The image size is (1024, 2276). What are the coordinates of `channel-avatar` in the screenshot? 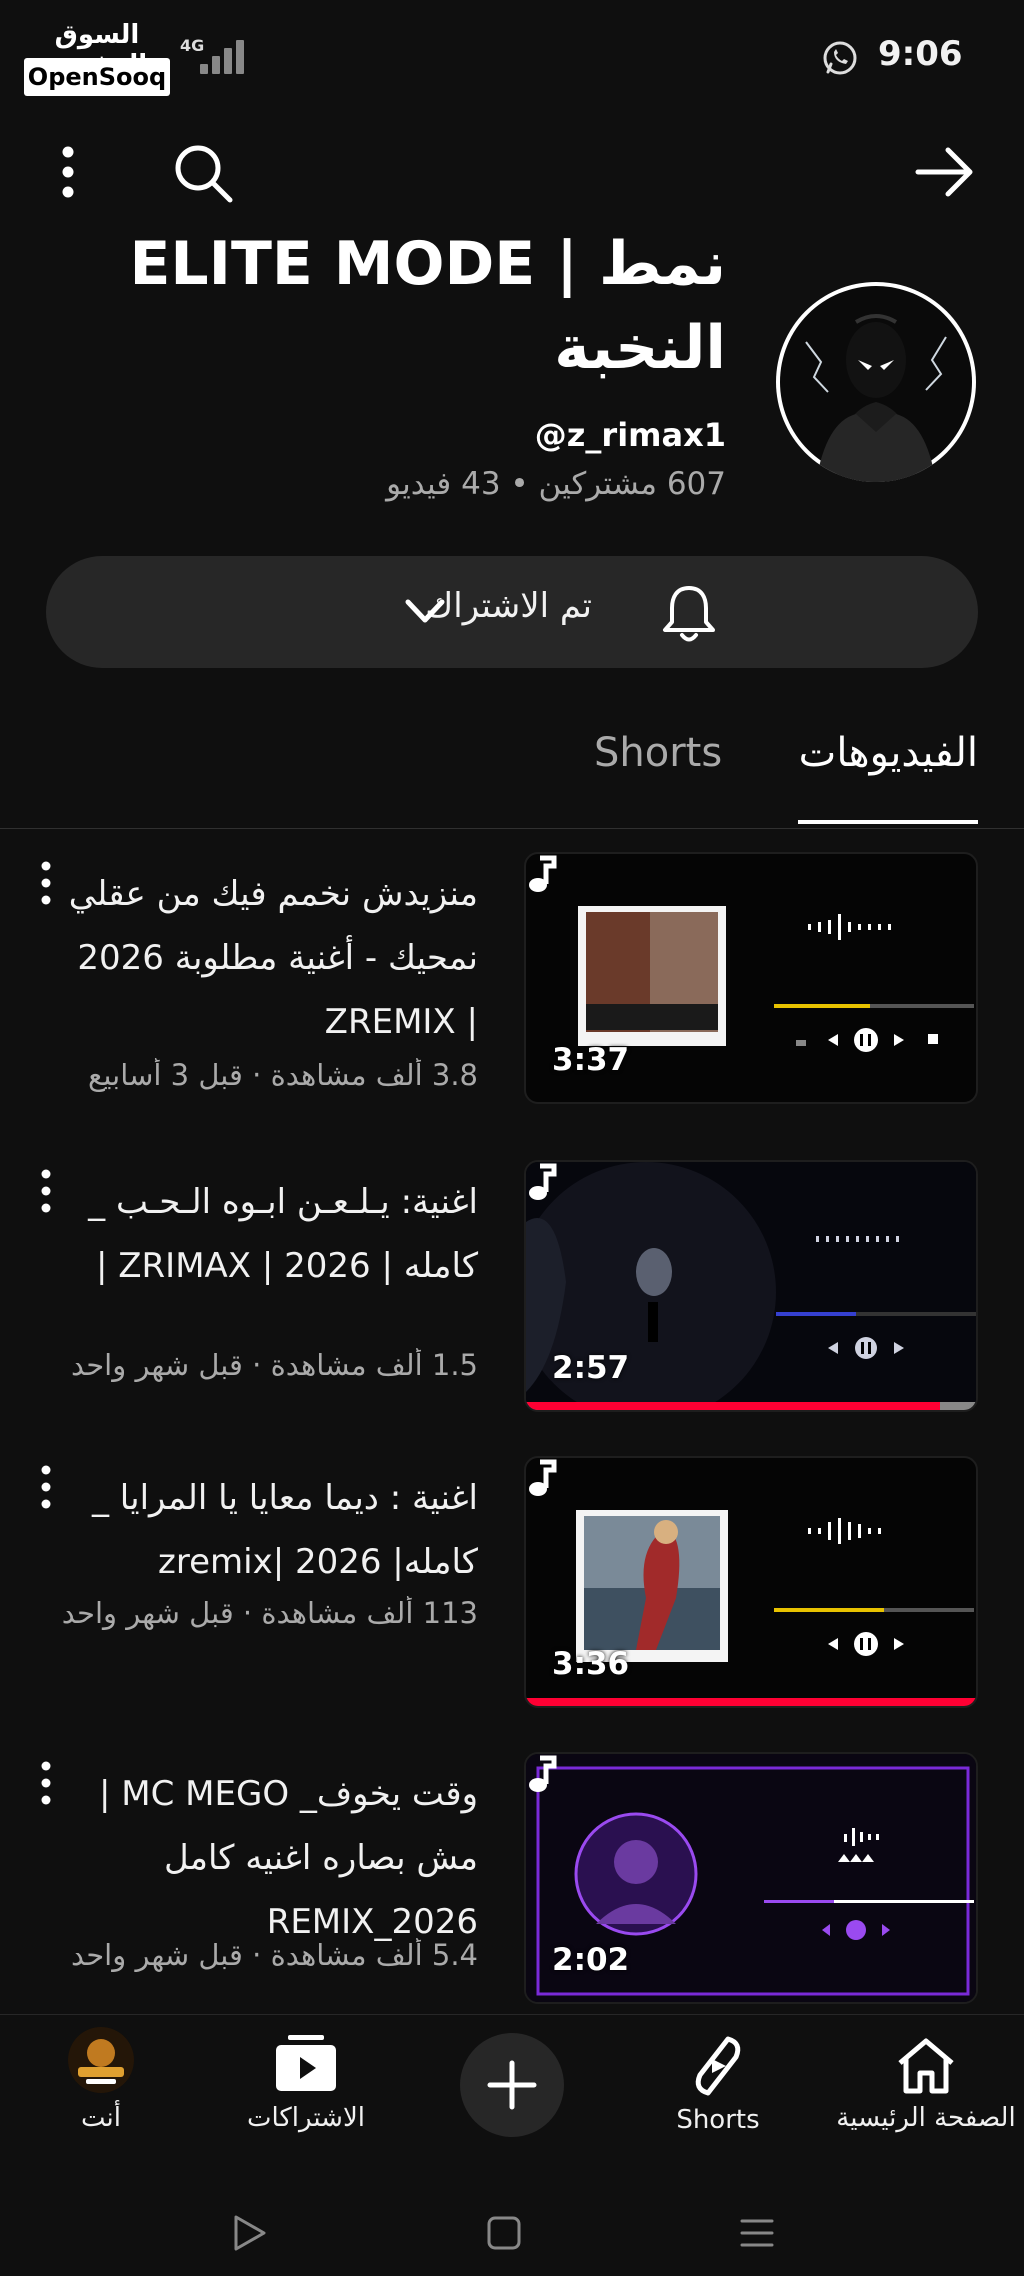 It's located at (876, 382).